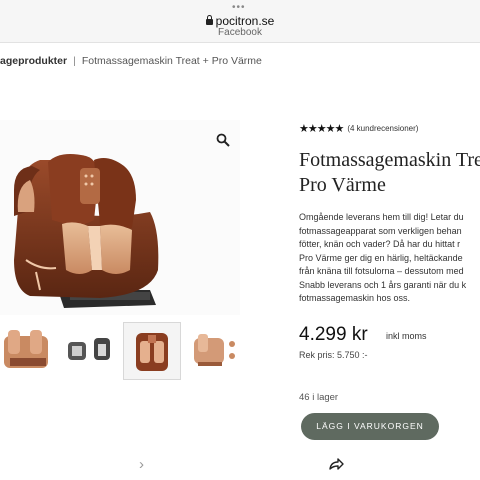 This screenshot has height=480, width=480. I want to click on thumbnail-3-selected, so click(152, 351).